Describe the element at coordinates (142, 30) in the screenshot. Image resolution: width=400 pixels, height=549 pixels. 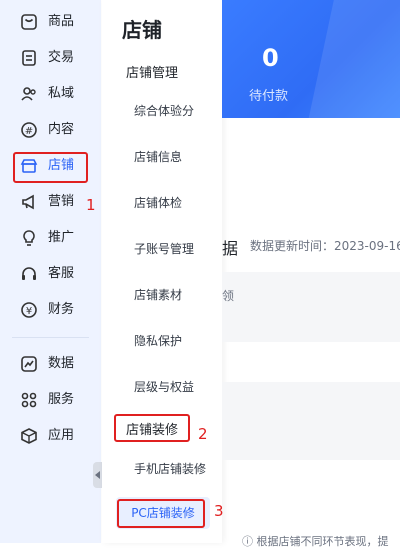
I see `submenu-title: 店铺` at that location.